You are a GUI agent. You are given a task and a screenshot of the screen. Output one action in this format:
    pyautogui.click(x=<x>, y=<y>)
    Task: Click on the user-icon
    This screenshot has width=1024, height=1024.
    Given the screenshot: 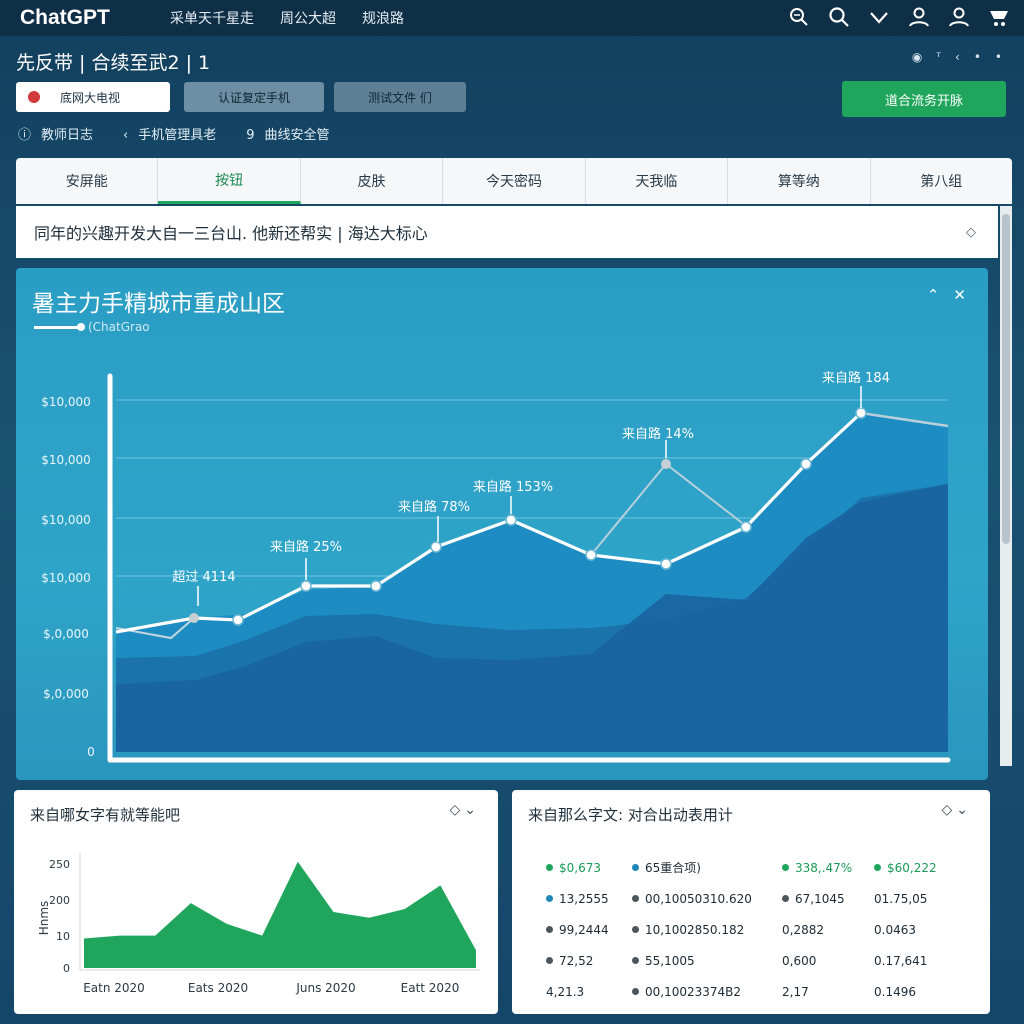 What is the action you would take?
    pyautogui.click(x=919, y=17)
    